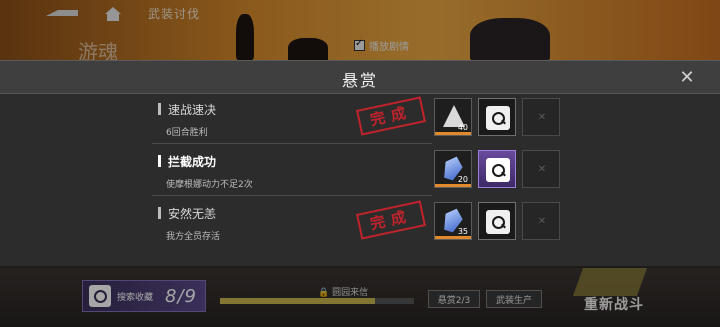  I want to click on task-row: 拦截成功 使摩根娜动力不足2次 20 ✕, so click(361, 172).